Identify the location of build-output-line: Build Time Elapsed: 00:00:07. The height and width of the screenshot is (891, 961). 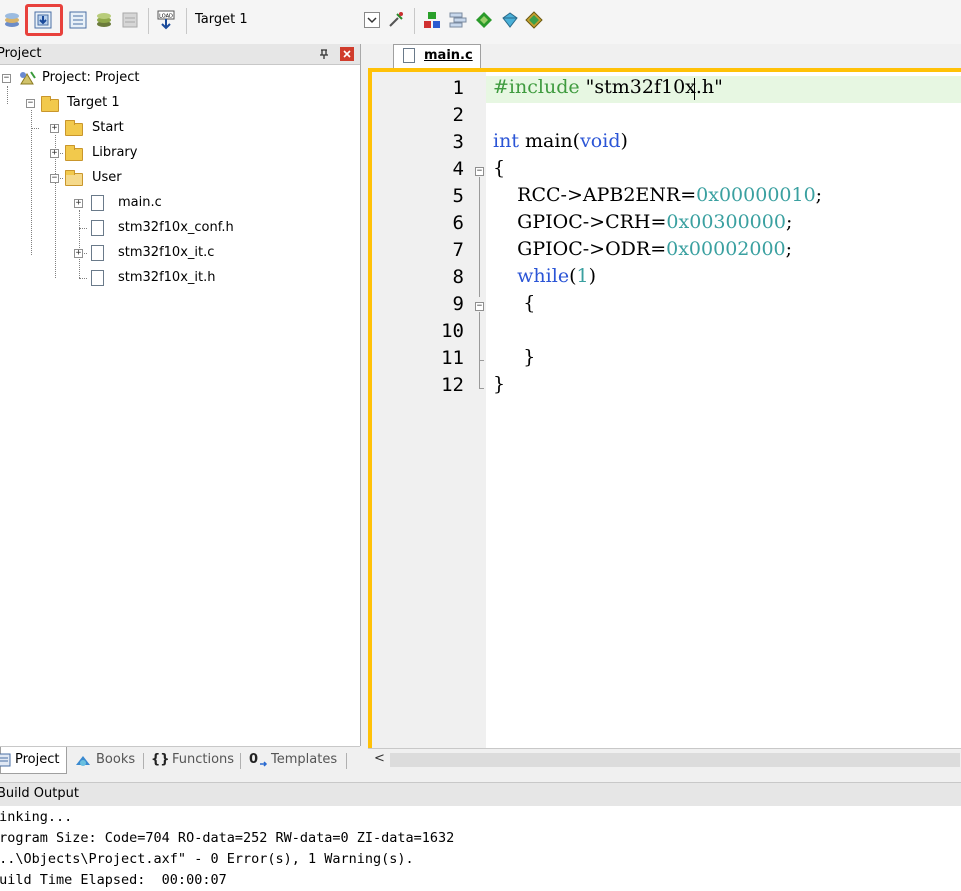
(113, 880).